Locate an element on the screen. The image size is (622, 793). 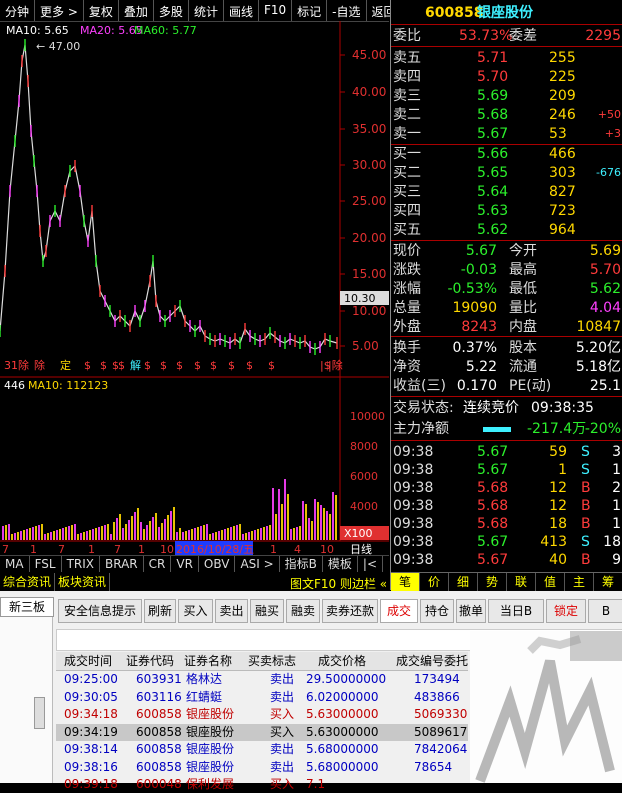
buys-row: 买一 5.66 466 is located at coordinates (506, 154).